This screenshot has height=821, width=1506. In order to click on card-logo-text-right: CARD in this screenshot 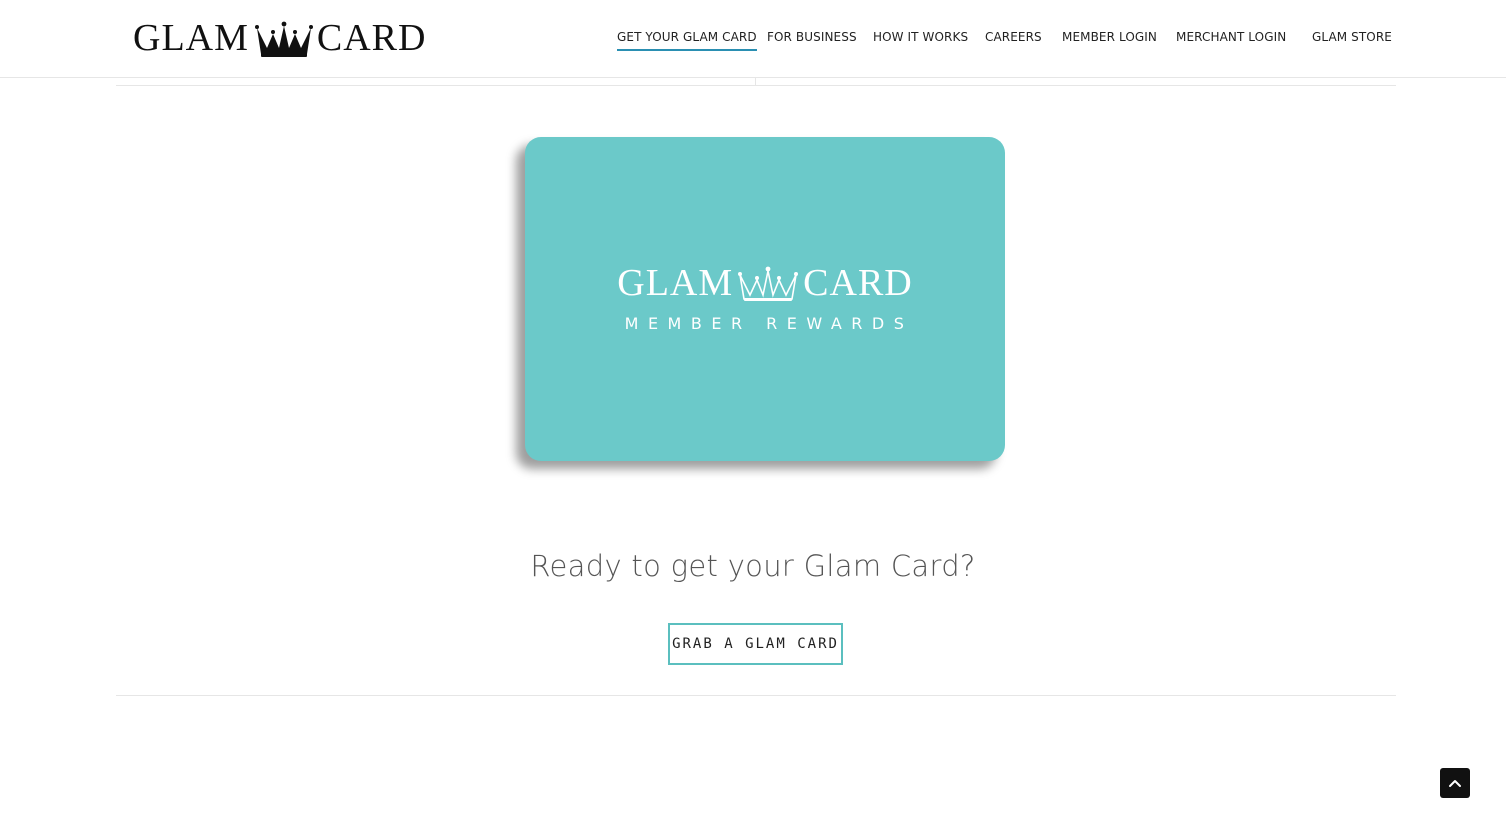, I will do `click(858, 283)`.